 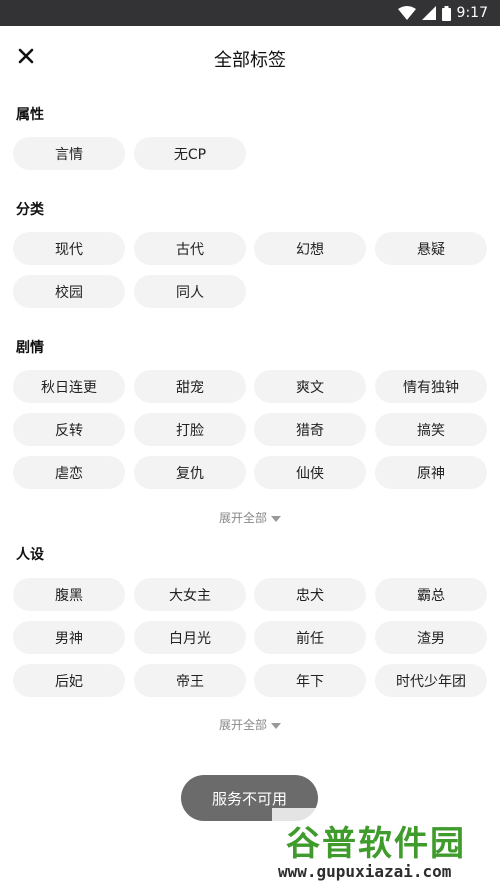 I want to click on section-title-plot: 剧情, so click(x=30, y=348).